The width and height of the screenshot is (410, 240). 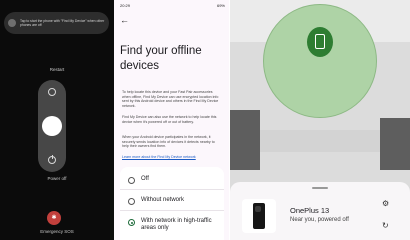 What do you see at coordinates (52, 159) in the screenshot?
I see `power-icon` at bounding box center [52, 159].